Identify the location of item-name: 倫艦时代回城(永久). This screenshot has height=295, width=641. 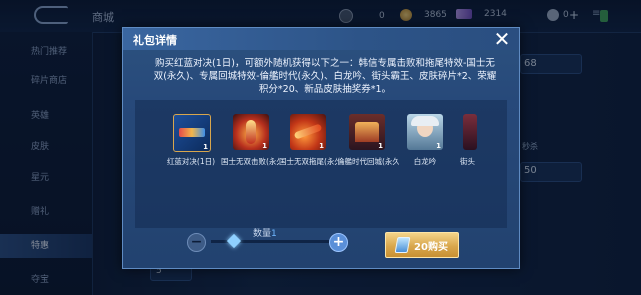
(368, 161).